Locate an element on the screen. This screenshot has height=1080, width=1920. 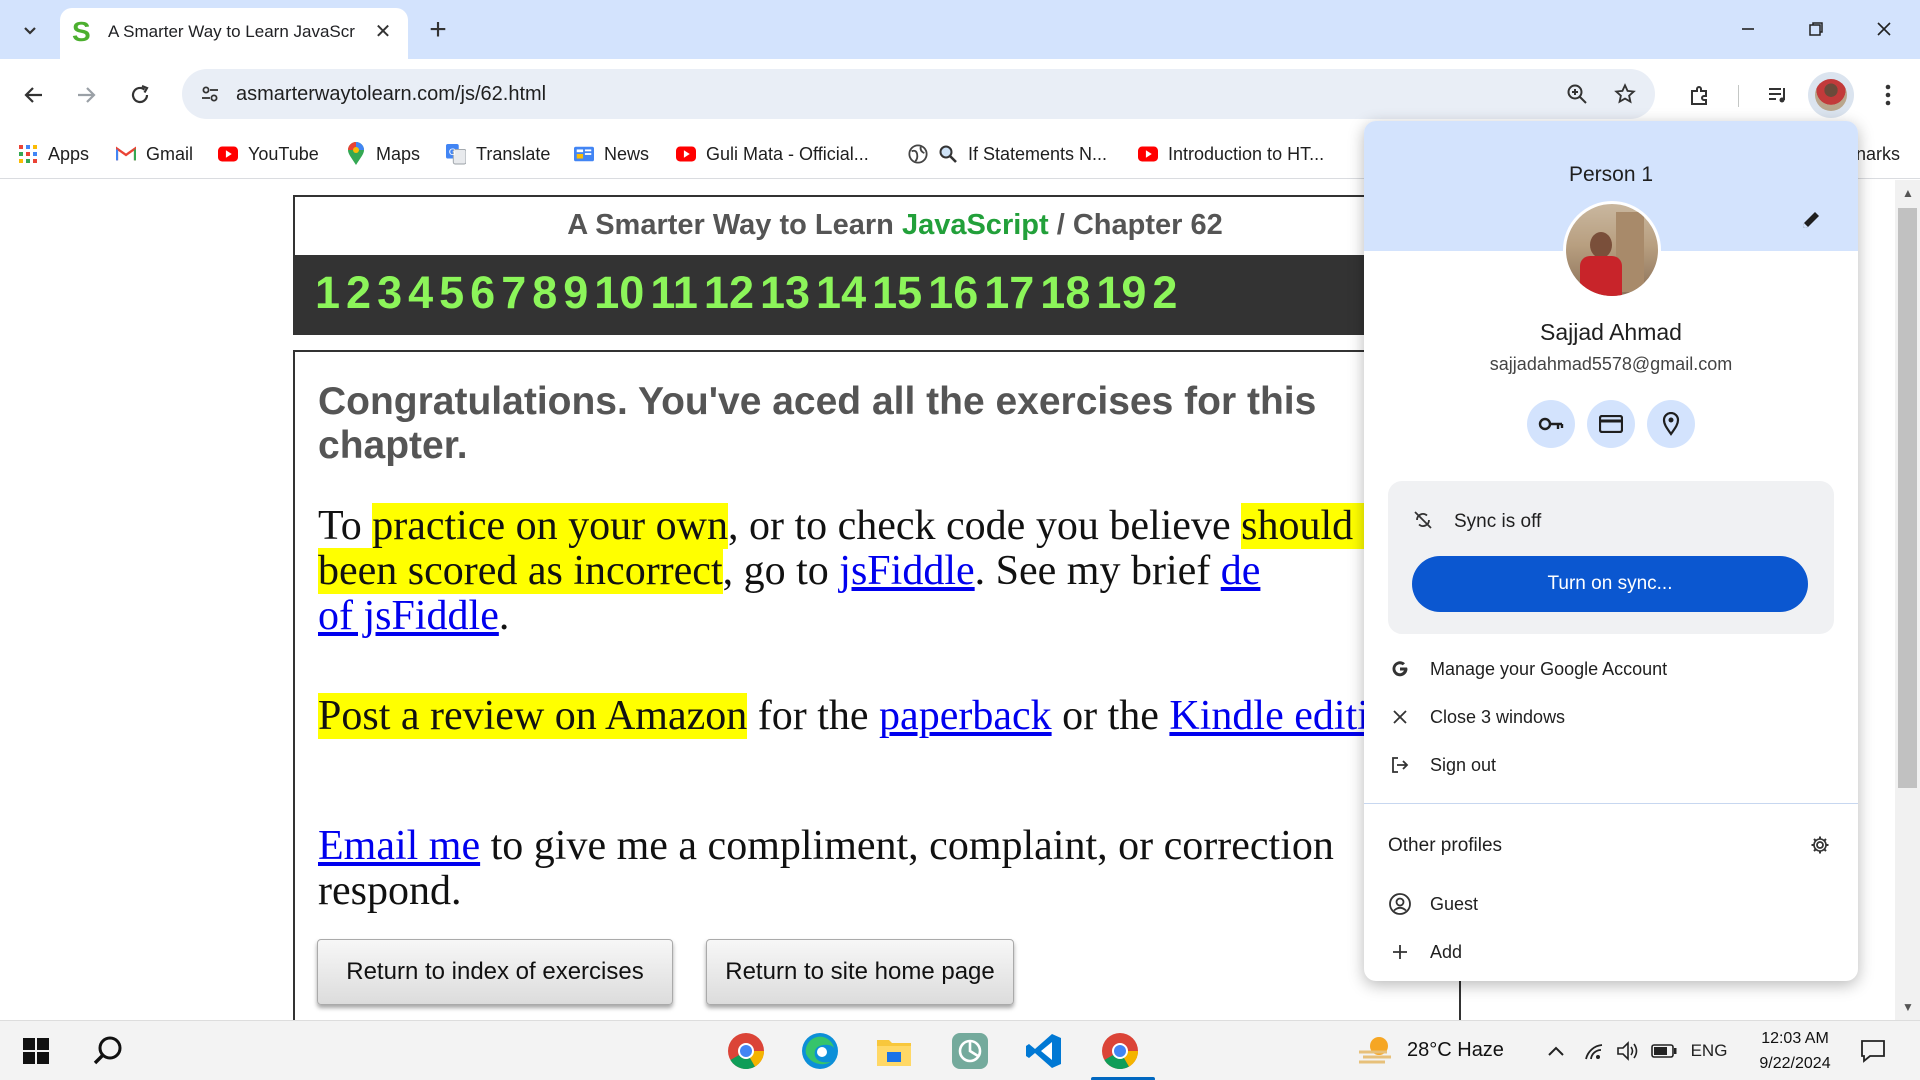
addresses-button is located at coordinates (1671, 424).